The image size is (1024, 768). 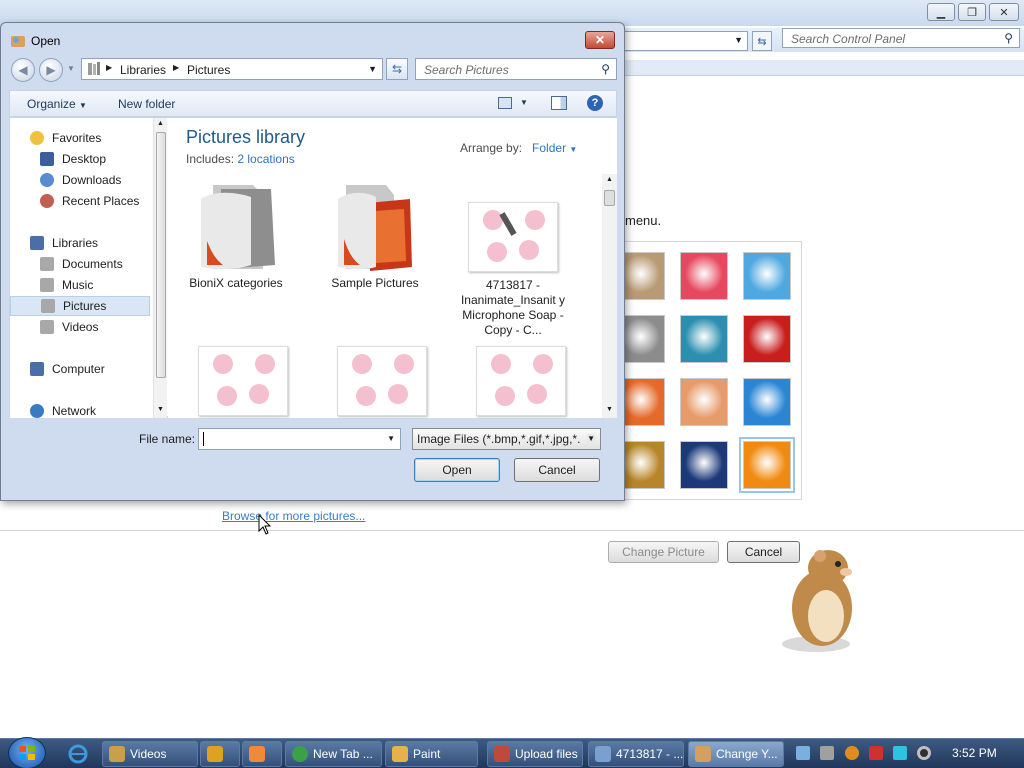 I want to click on nav-network: Network, so click(x=80, y=411).